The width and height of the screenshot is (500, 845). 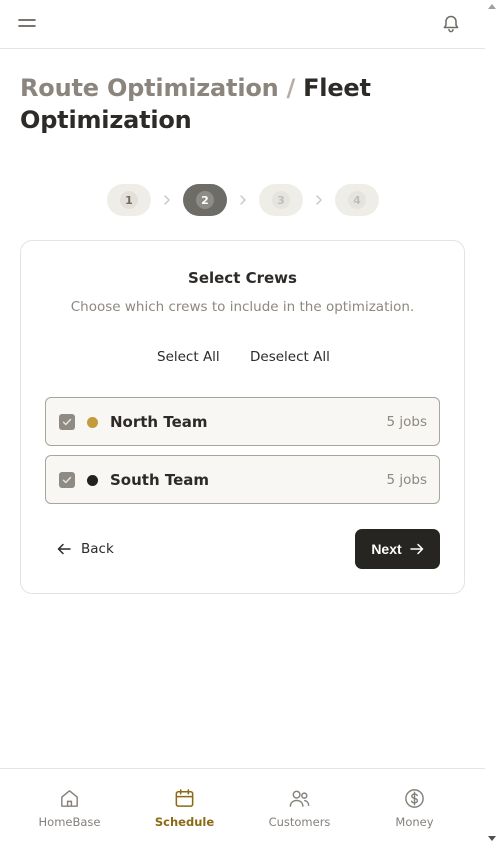 I want to click on crew-name: South Team, so click(x=160, y=480).